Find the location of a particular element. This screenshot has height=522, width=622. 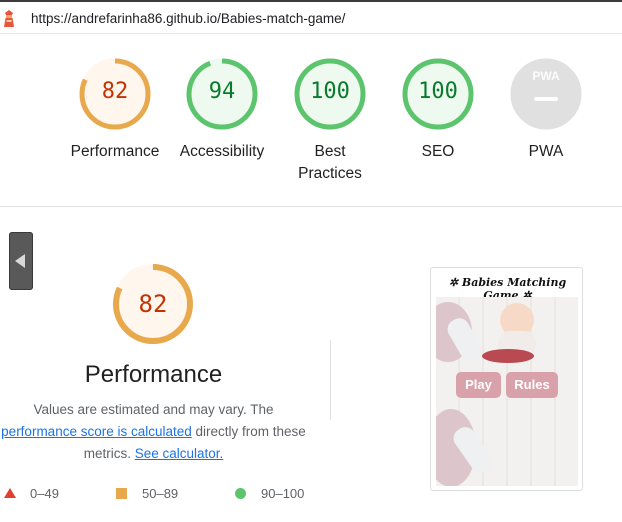

preview-image: Play Rules is located at coordinates (507, 391).